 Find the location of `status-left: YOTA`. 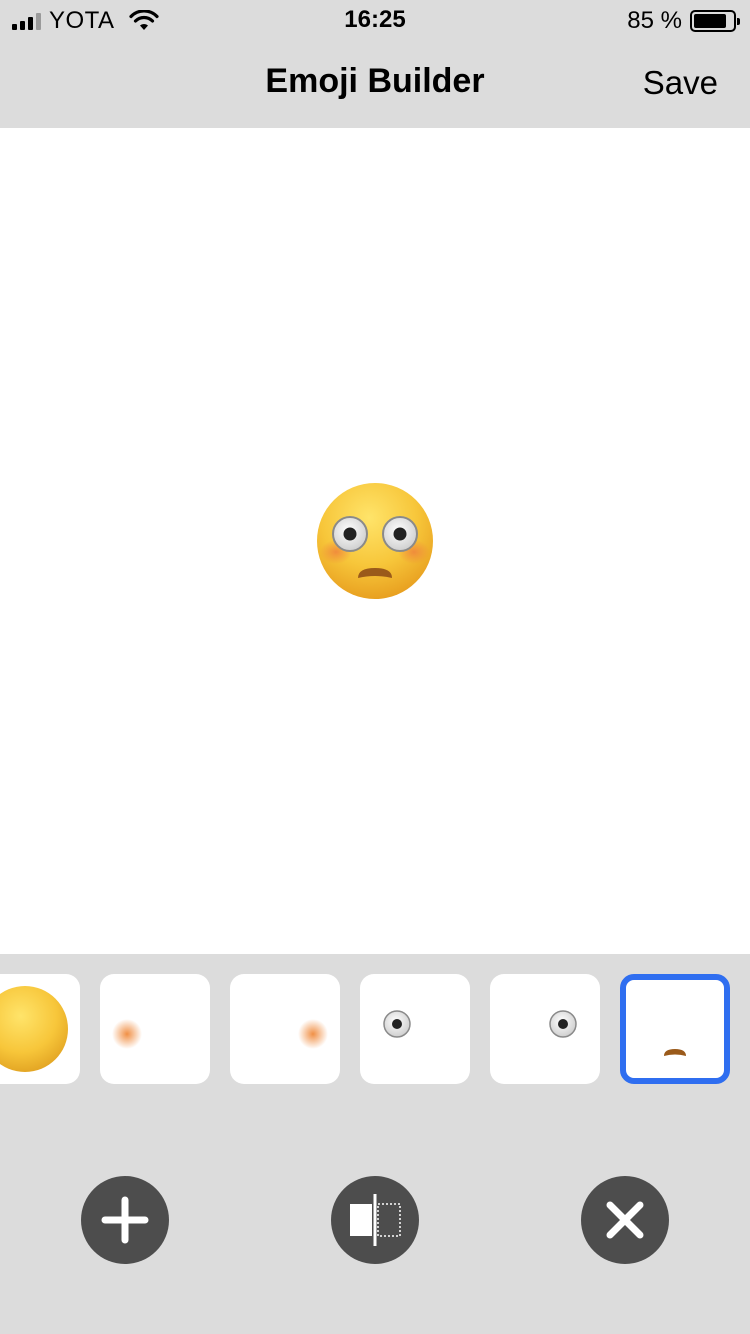

status-left: YOTA is located at coordinates (85, 20).